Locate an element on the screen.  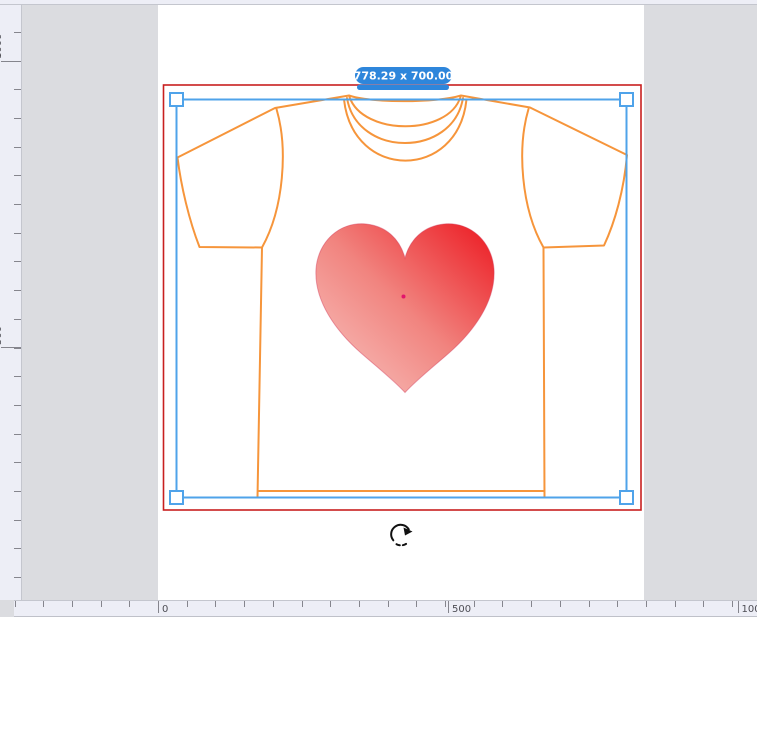
selection-handle-bottom-right is located at coordinates (626, 497).